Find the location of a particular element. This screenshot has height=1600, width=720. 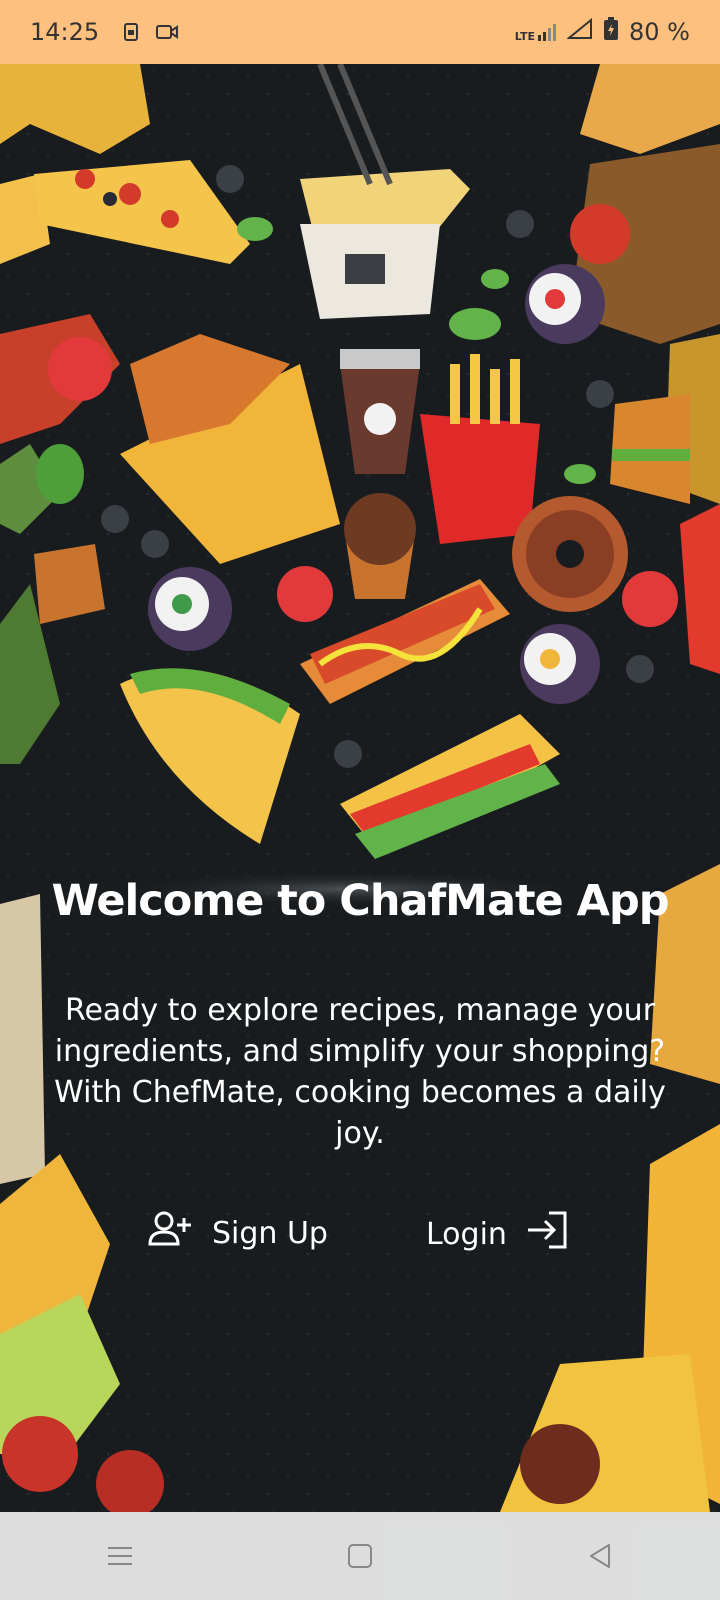

battery-percent: 80 % is located at coordinates (659, 32).